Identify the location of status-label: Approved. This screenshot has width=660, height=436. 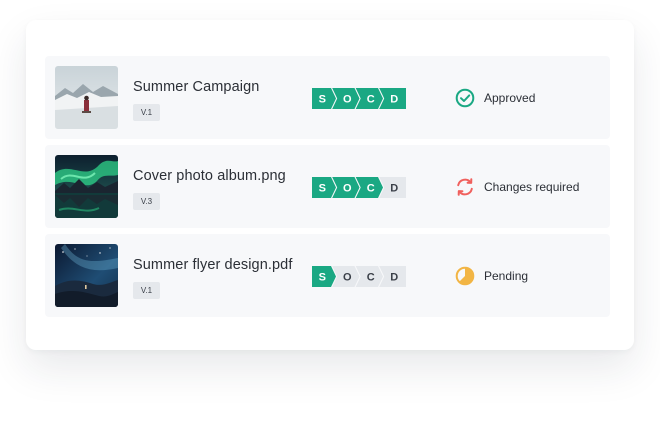
(510, 98).